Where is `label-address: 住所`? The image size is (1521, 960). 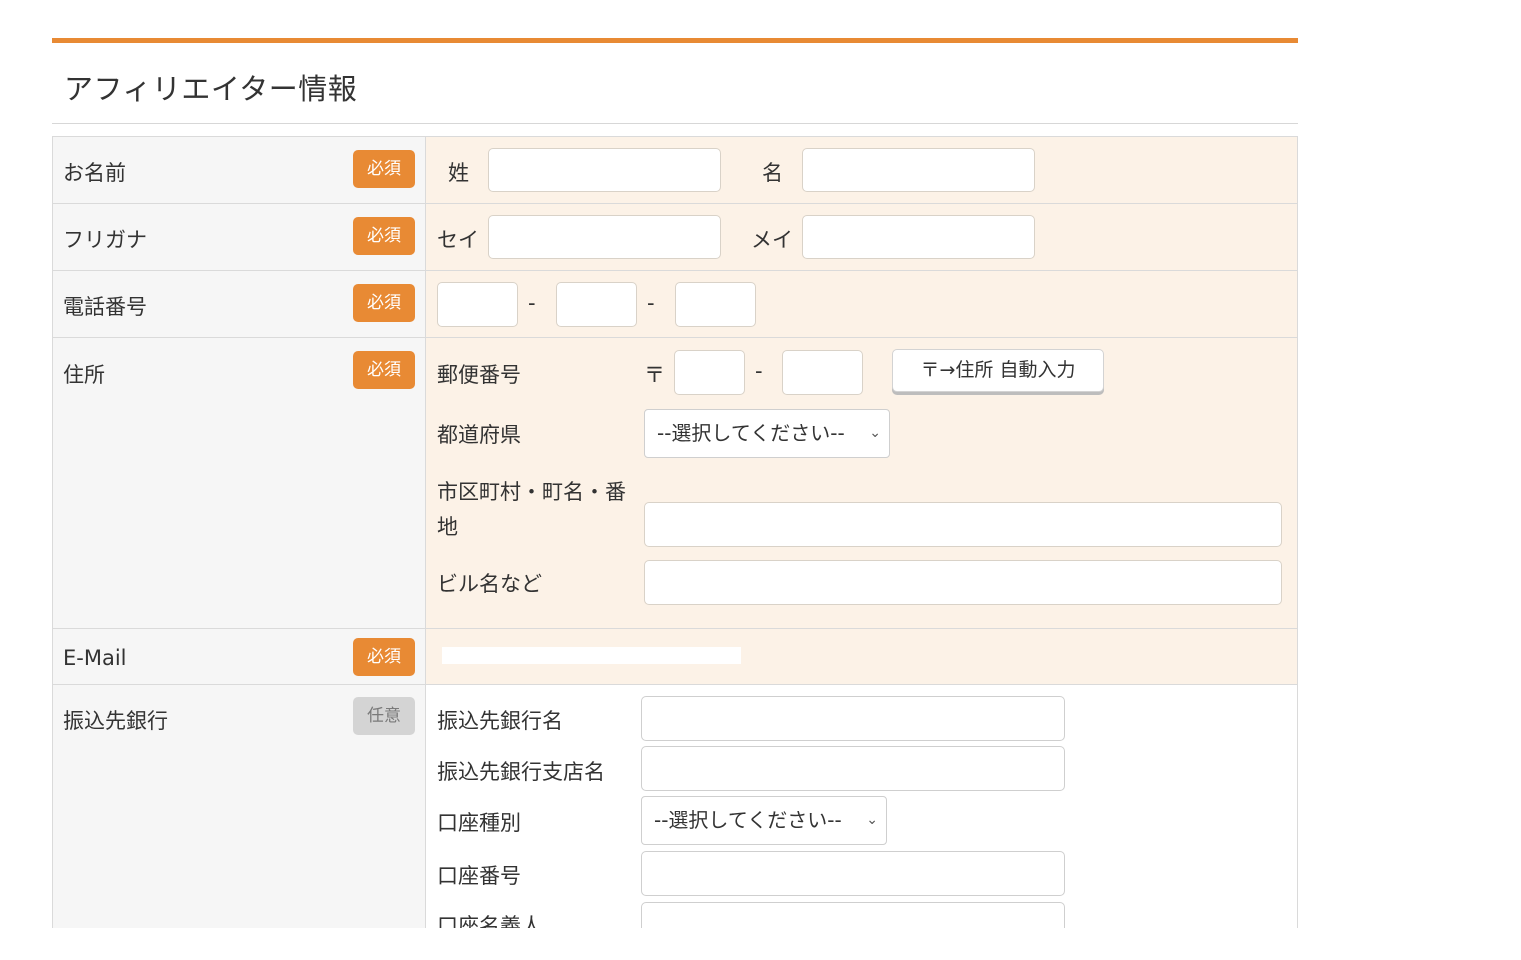 label-address: 住所 is located at coordinates (84, 375).